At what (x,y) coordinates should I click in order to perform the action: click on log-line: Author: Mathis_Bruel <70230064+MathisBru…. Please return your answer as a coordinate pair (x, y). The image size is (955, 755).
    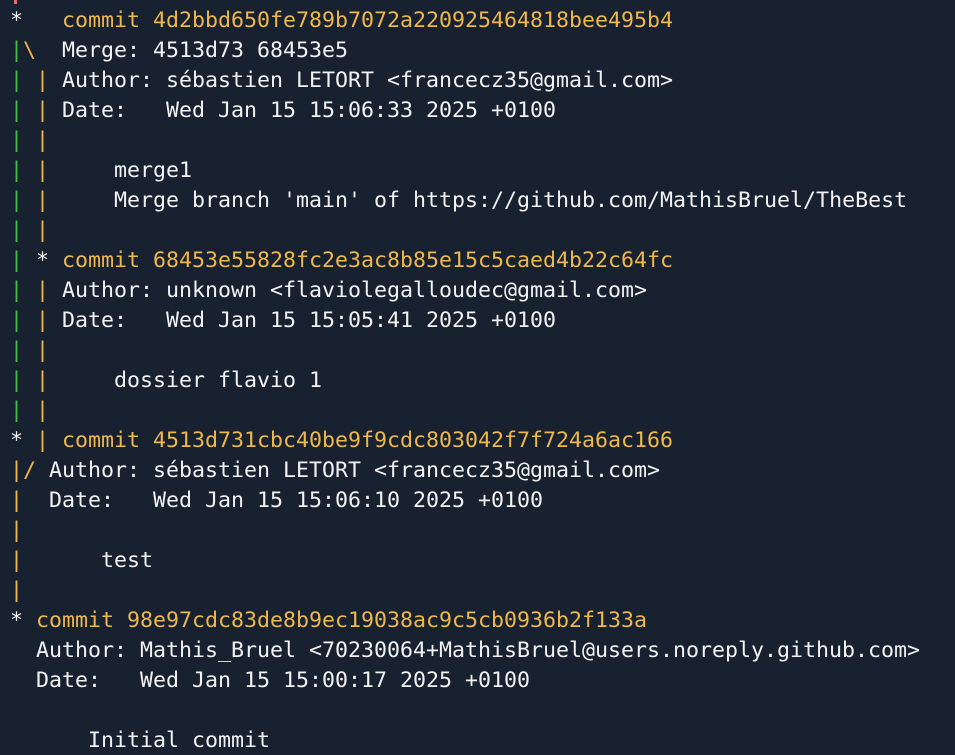
    Looking at the image, I should click on (465, 651).